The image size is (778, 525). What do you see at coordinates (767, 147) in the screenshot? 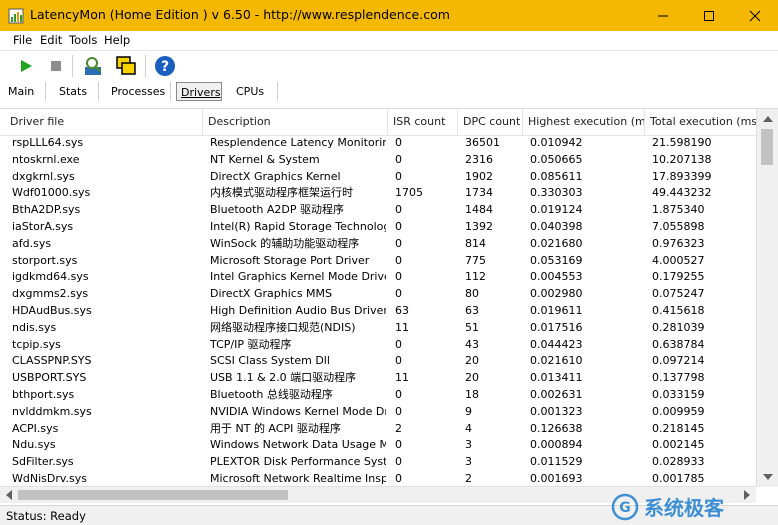
I see `vertical-scroll-thumb` at bounding box center [767, 147].